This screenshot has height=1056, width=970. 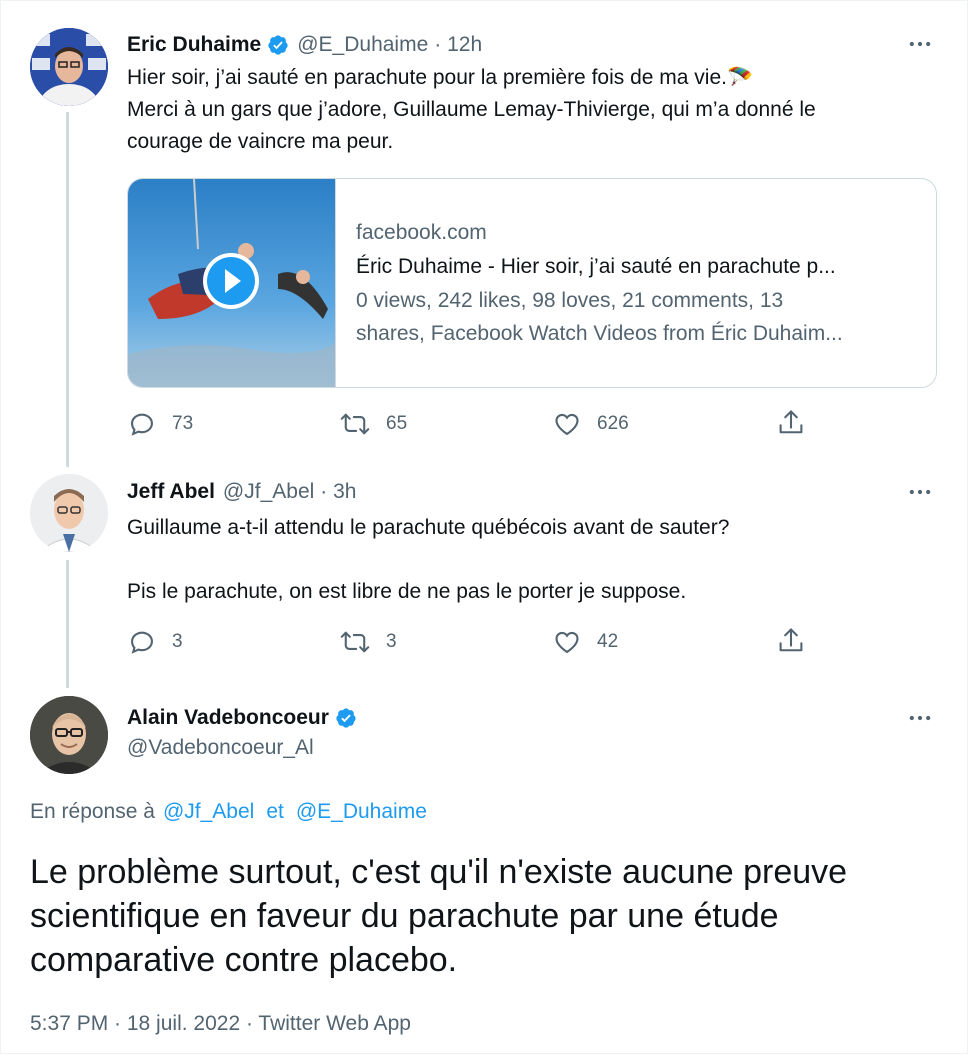 I want to click on eric-duhaime-avatar-image, so click(x=69, y=67).